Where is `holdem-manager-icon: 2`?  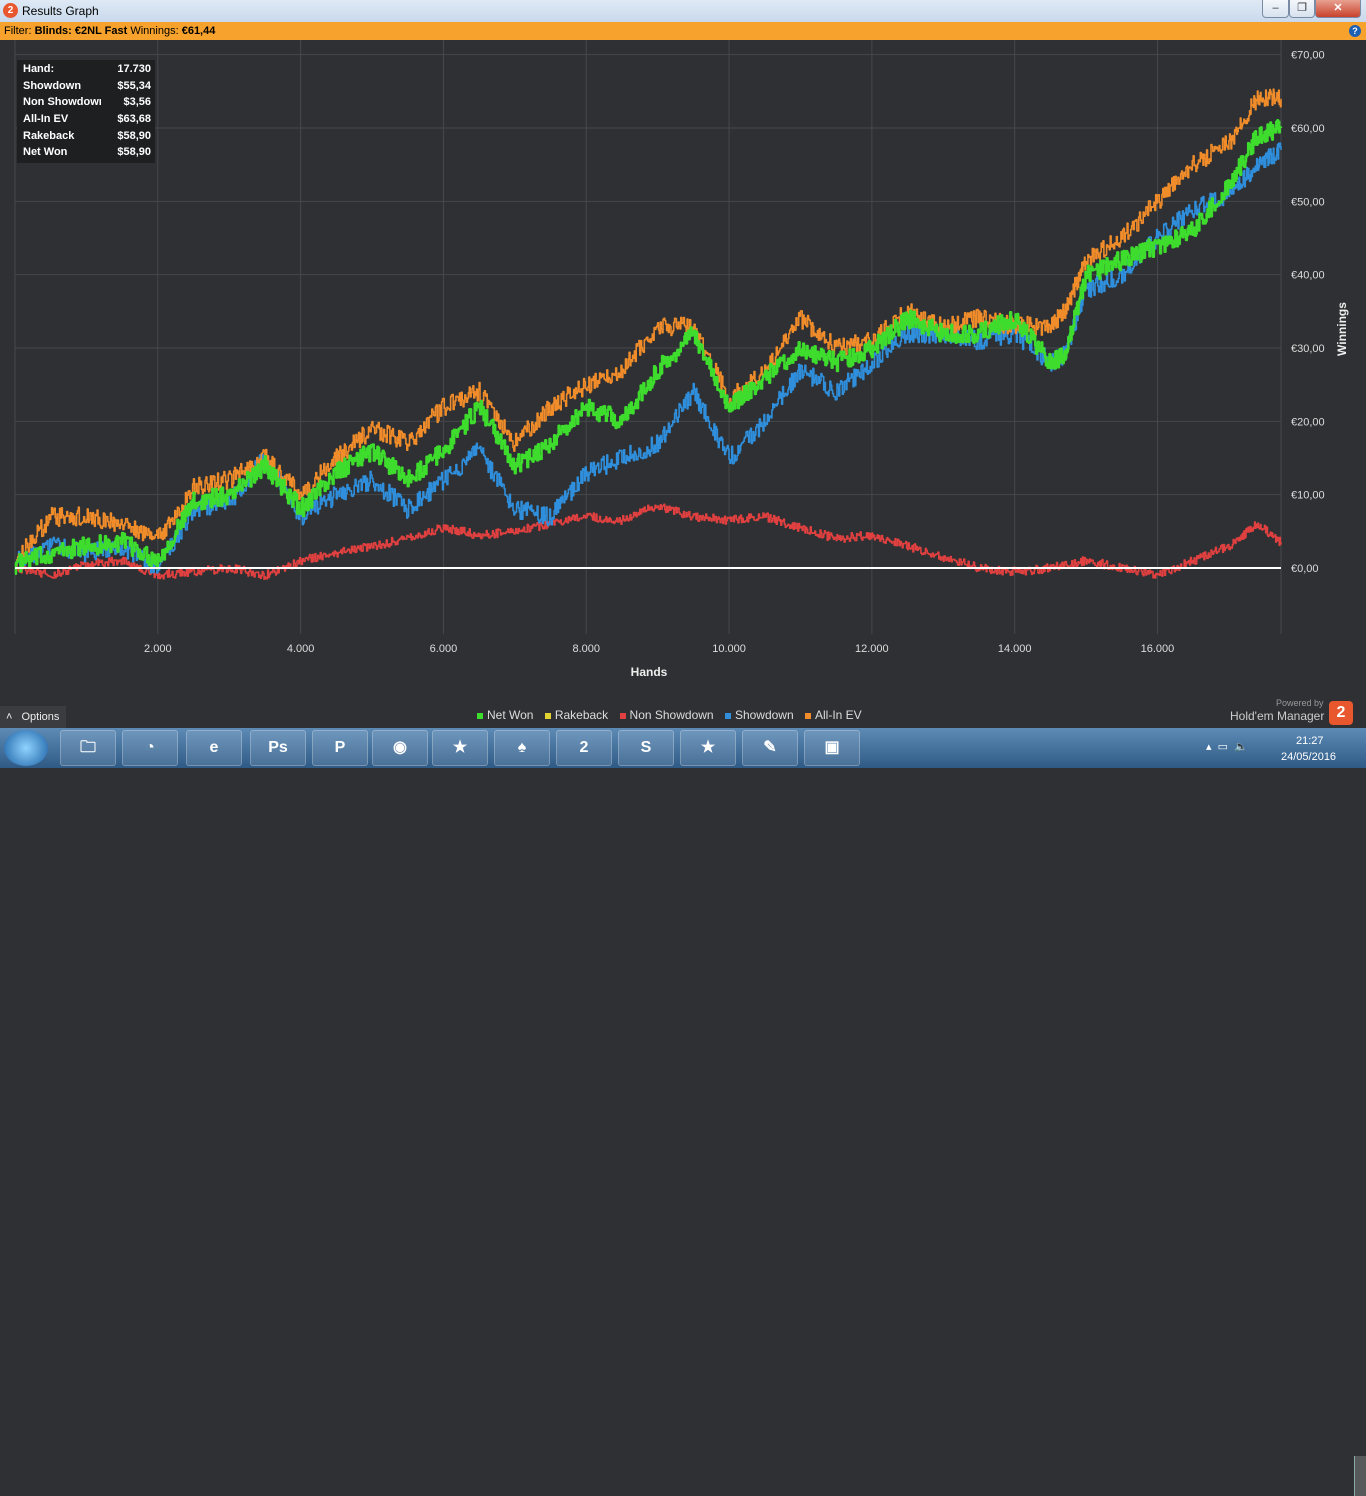 holdem-manager-icon: 2 is located at coordinates (584, 747).